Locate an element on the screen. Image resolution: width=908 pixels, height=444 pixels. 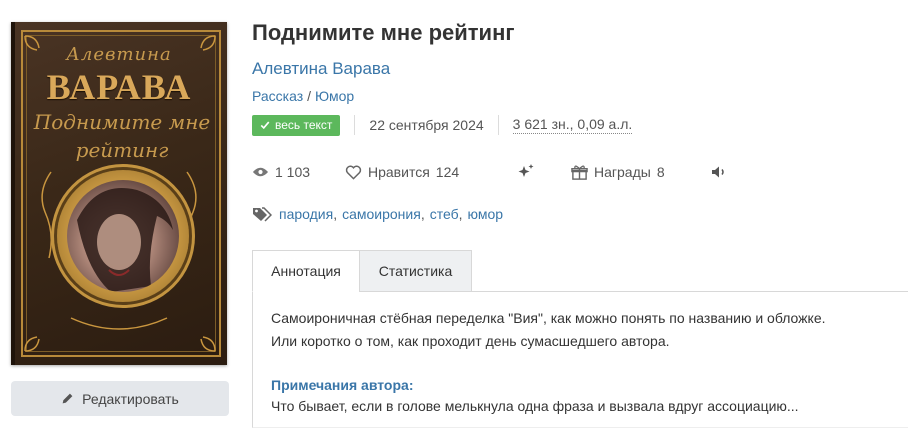
page-title: Поднимите мне рейтинг is located at coordinates (383, 32).